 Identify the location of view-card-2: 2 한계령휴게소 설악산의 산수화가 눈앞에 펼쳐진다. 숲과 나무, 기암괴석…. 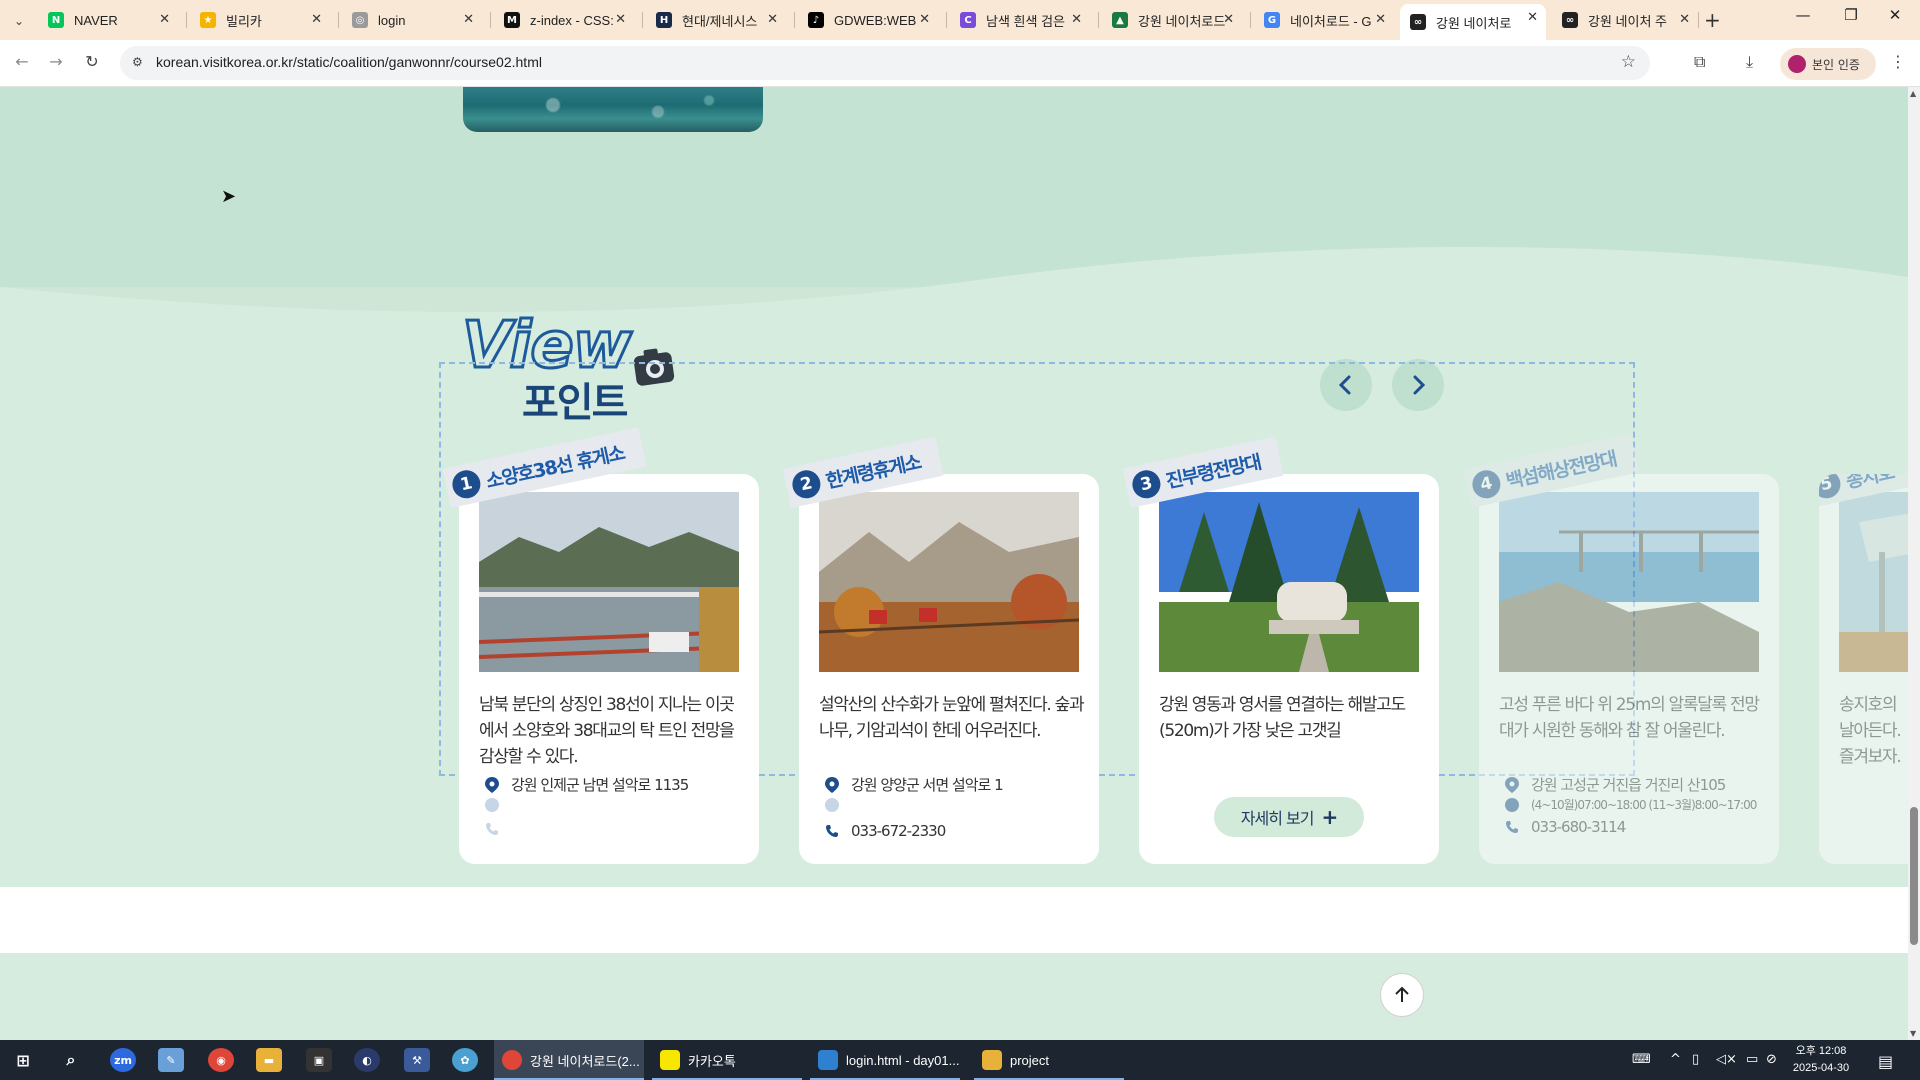
(940, 650).